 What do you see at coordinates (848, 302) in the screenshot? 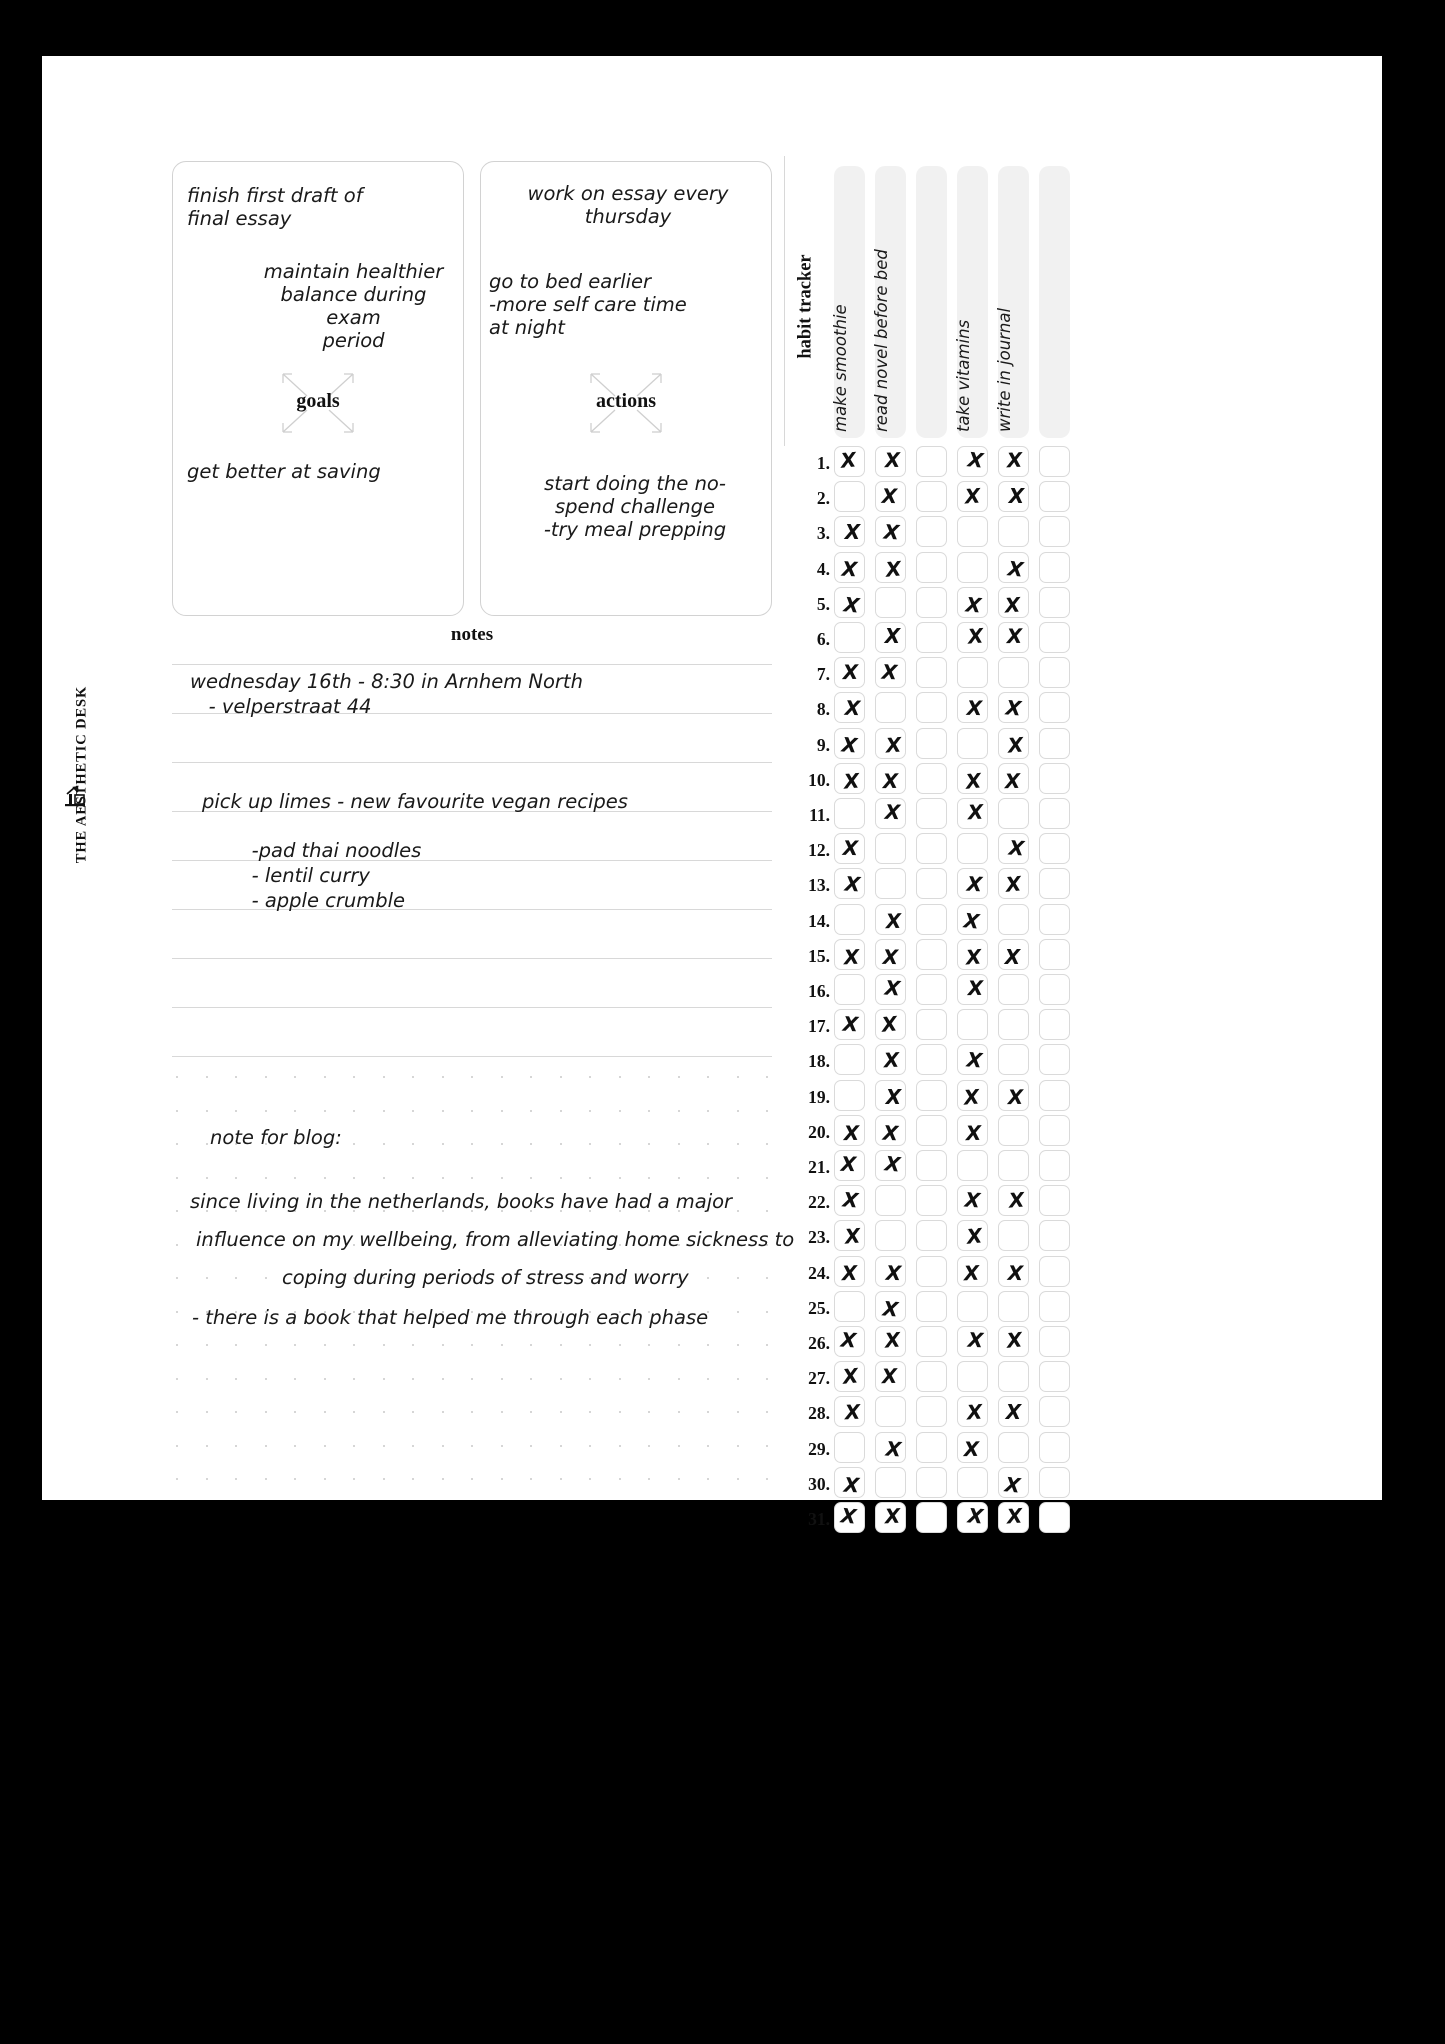
I see `habit-column-header: make smoothie` at bounding box center [848, 302].